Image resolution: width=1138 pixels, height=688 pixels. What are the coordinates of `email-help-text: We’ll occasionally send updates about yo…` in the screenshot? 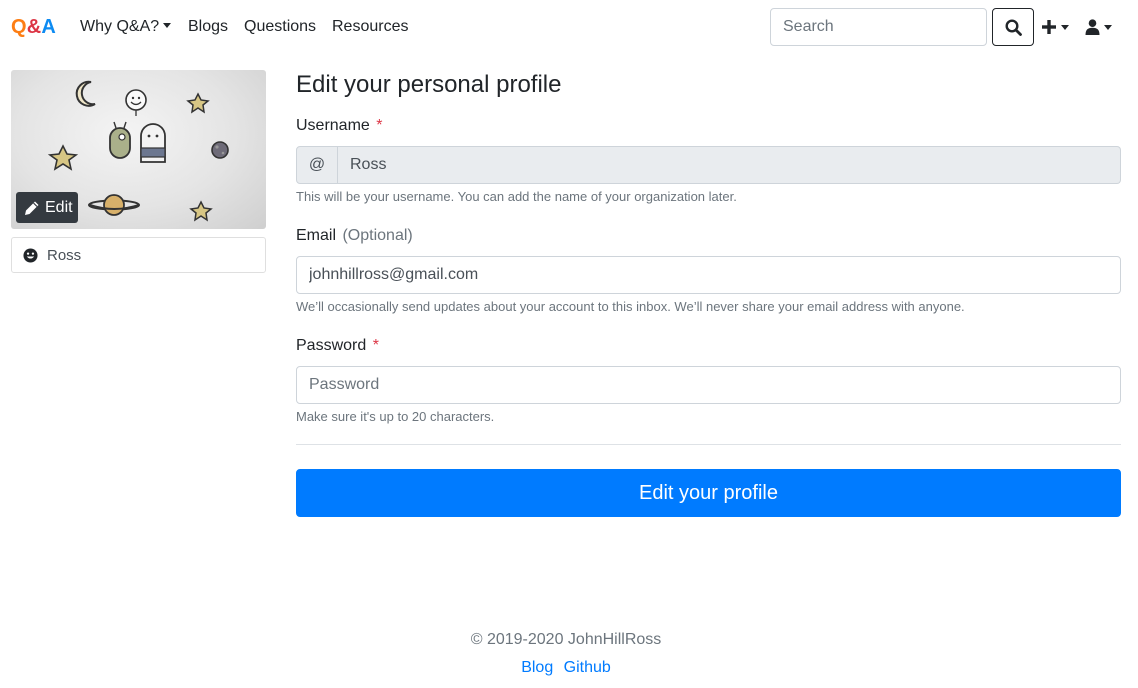 It's located at (630, 306).